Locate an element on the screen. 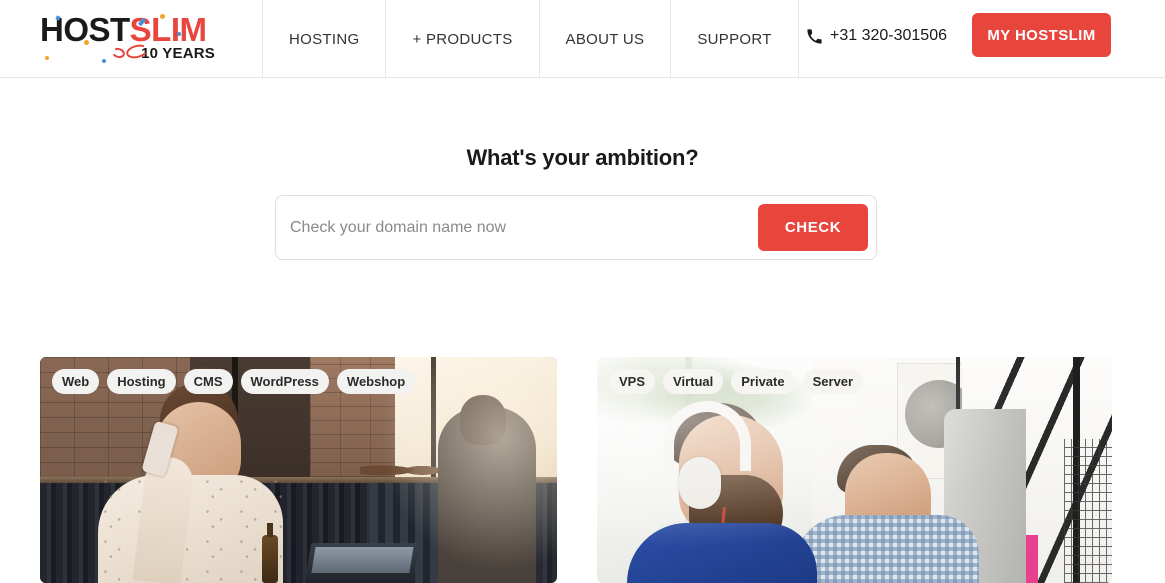 This screenshot has height=583, width=1165. tag-hosting: Hosting is located at coordinates (141, 381).